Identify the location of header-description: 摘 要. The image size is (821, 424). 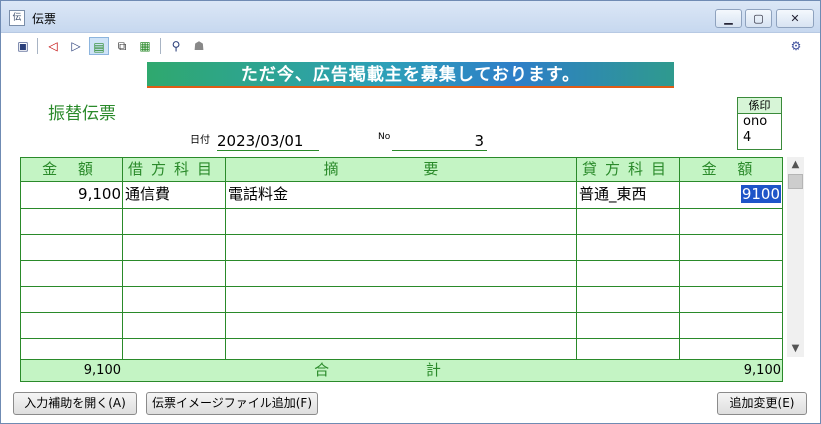
(401, 169).